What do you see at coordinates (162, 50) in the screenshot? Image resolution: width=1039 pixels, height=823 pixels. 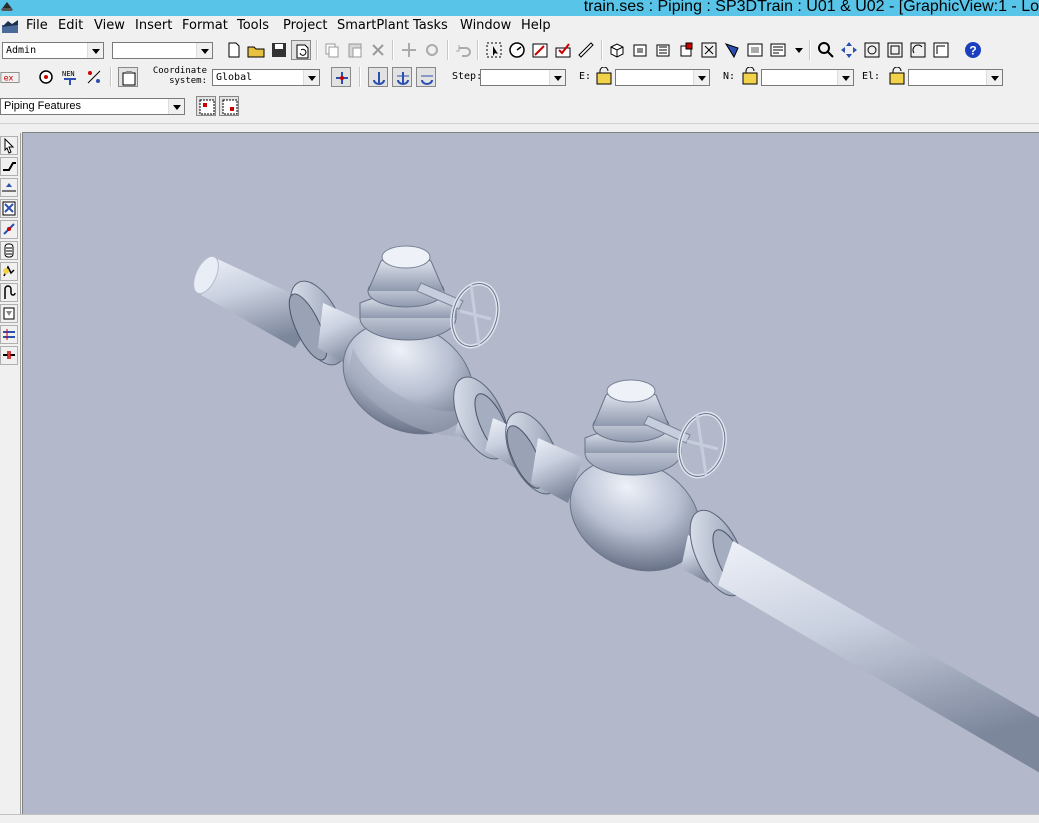 I see `second-toolbar-combo` at bounding box center [162, 50].